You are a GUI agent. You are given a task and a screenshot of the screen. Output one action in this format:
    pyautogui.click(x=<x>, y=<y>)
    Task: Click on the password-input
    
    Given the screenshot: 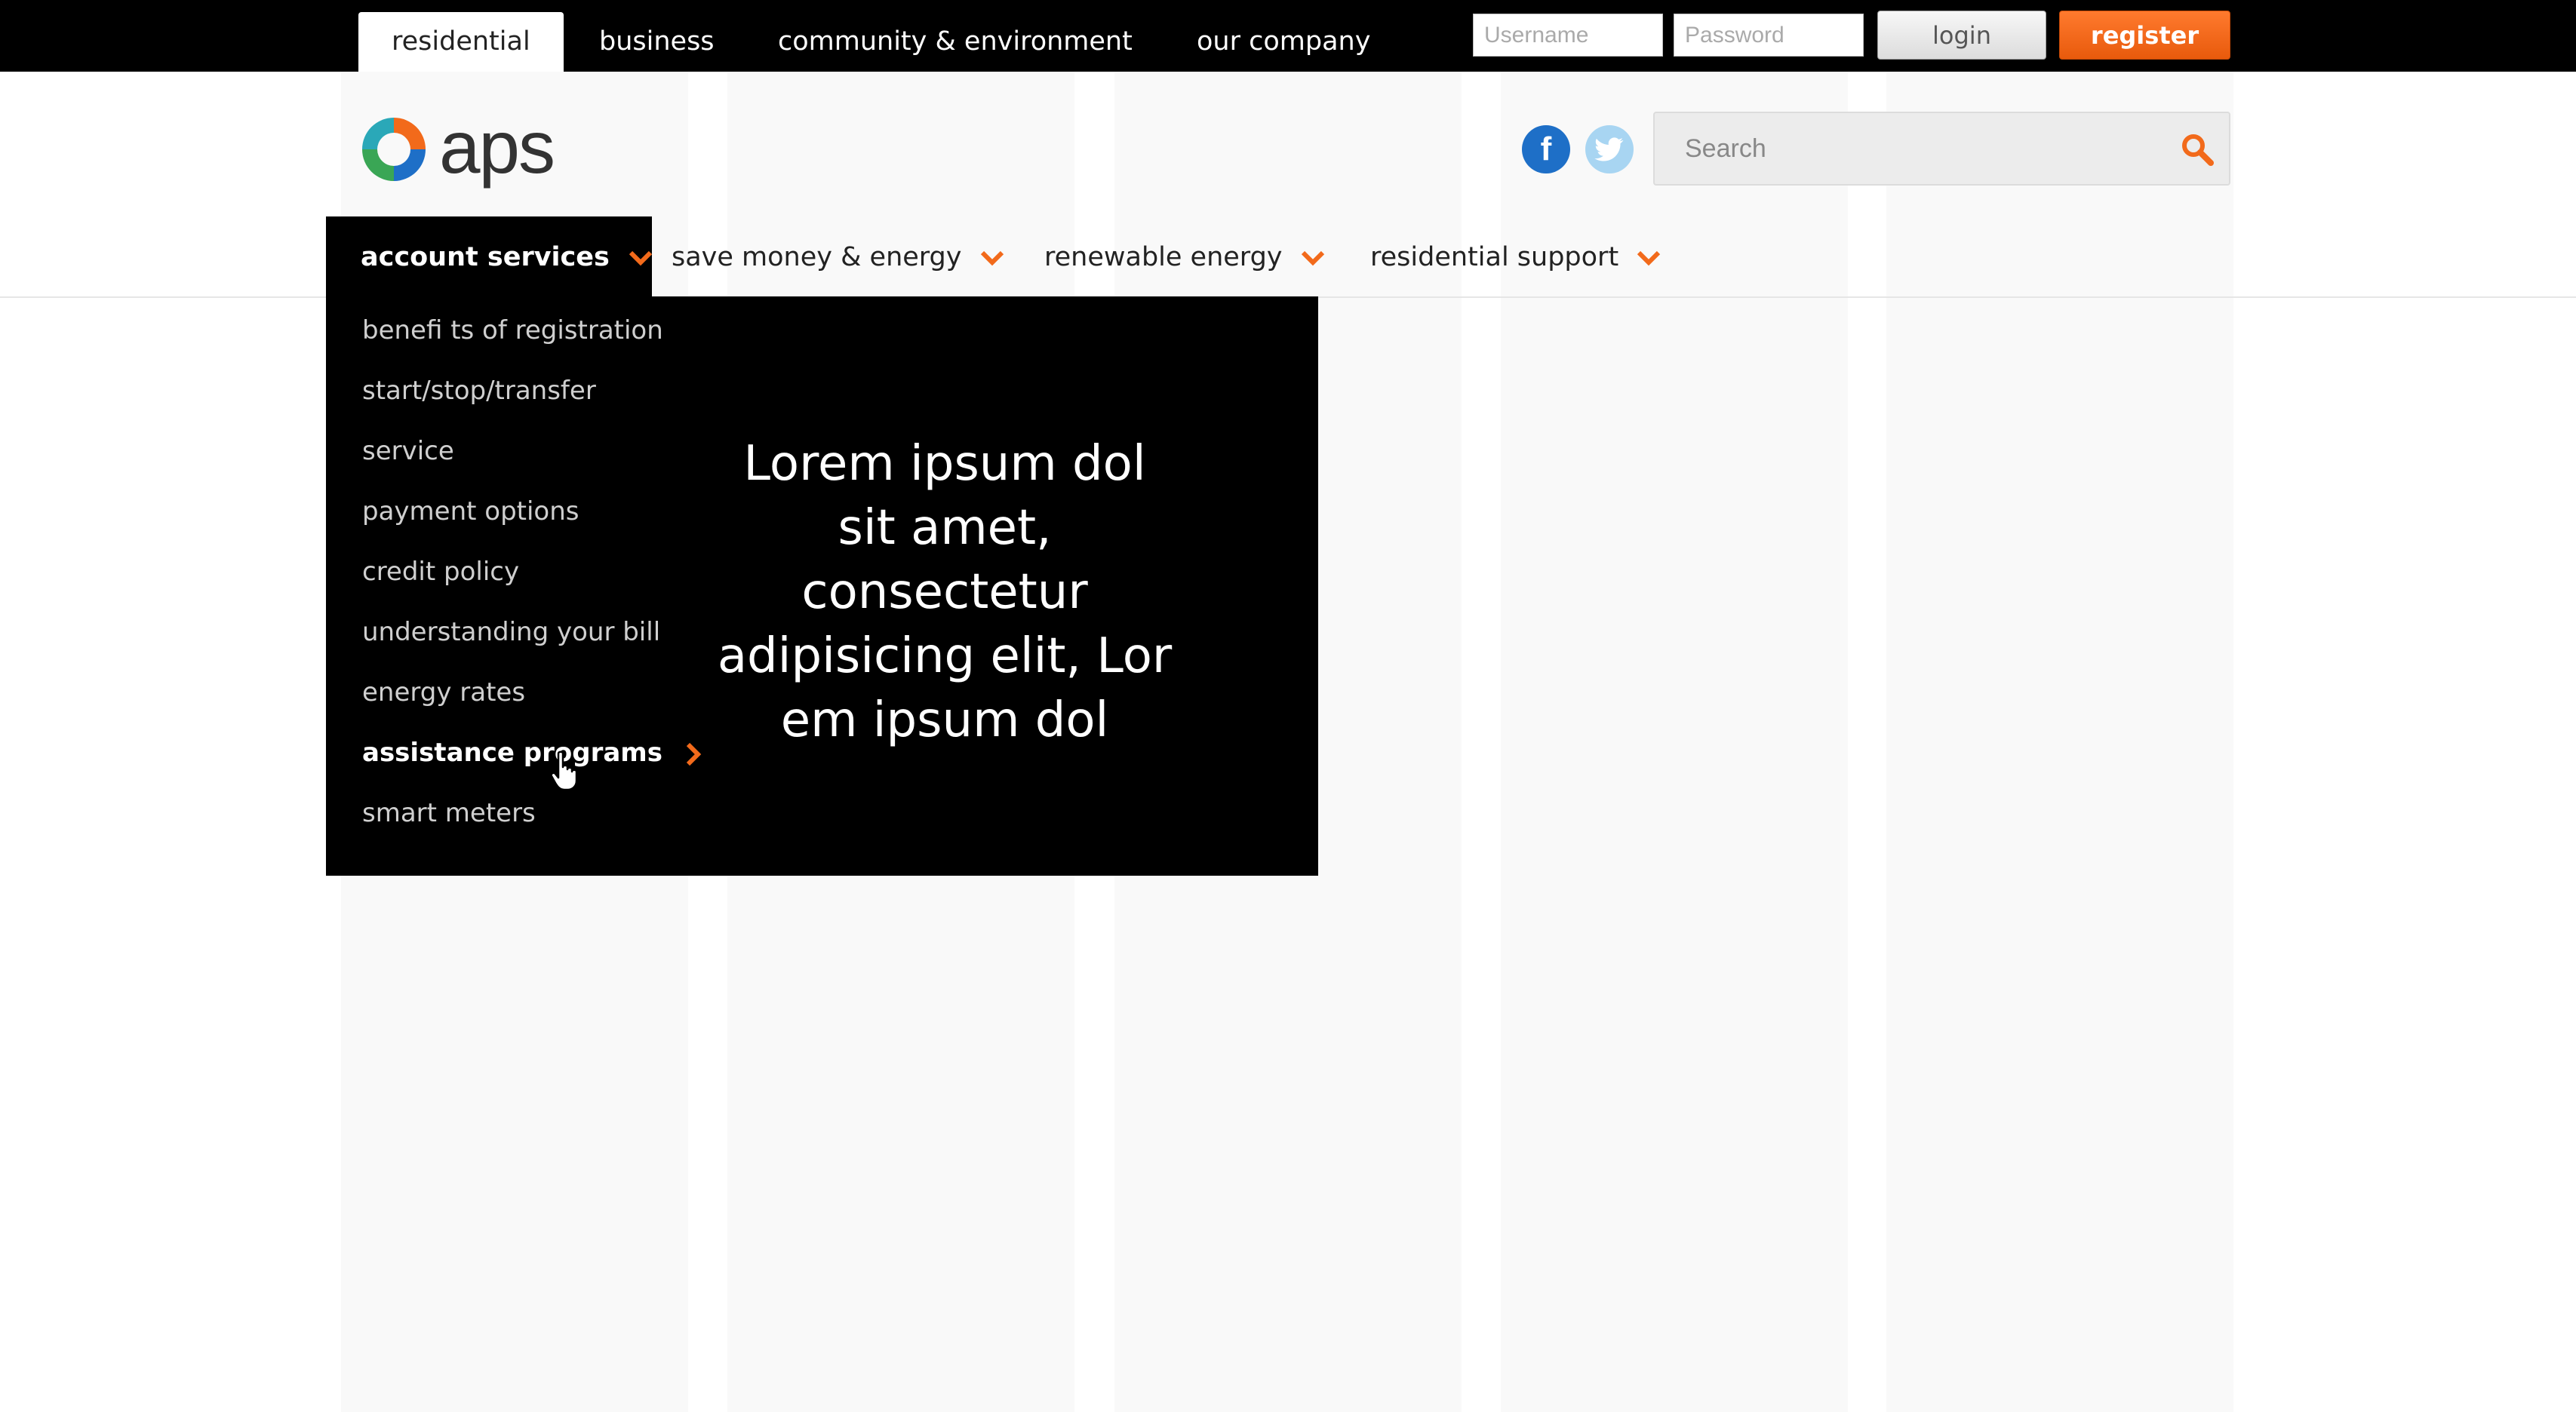 What is the action you would take?
    pyautogui.click(x=1769, y=35)
    